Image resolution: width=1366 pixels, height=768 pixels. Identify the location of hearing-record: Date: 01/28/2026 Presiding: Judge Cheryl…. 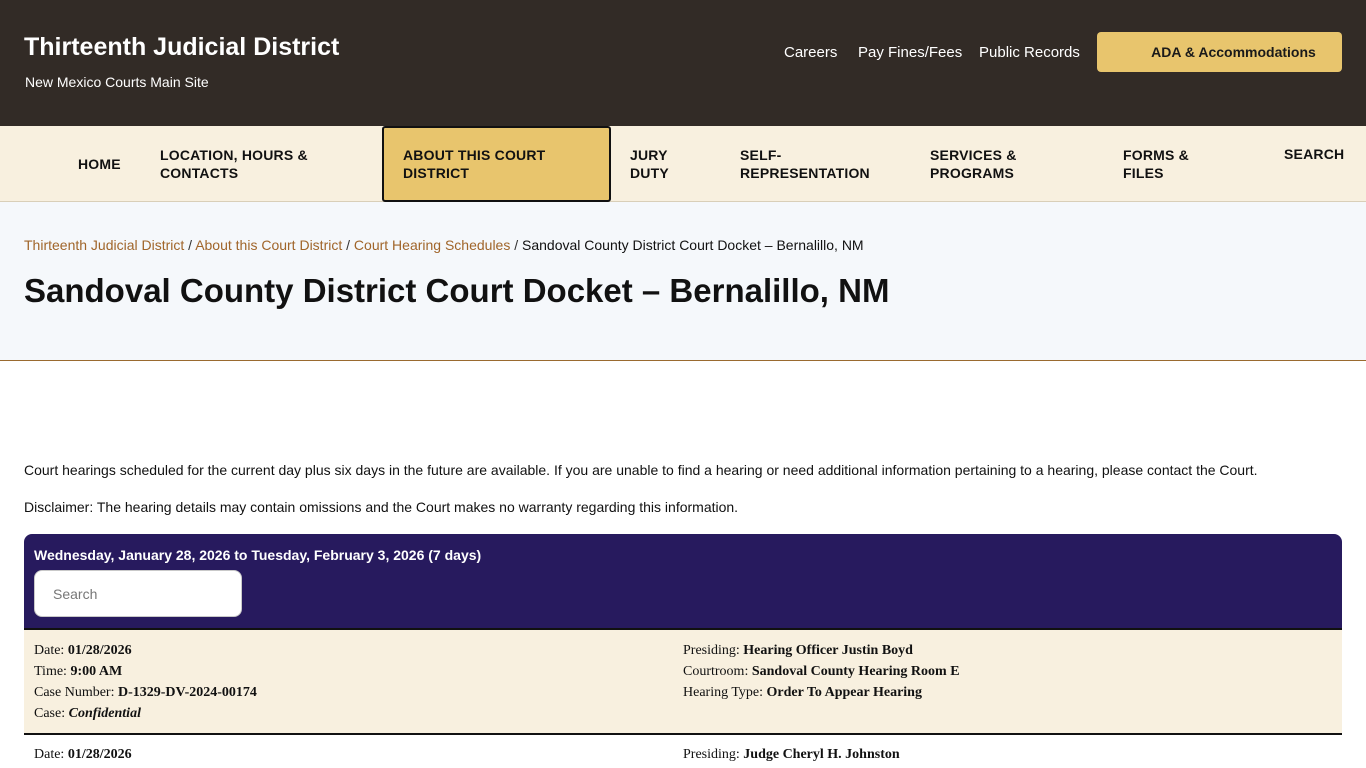
(683, 751).